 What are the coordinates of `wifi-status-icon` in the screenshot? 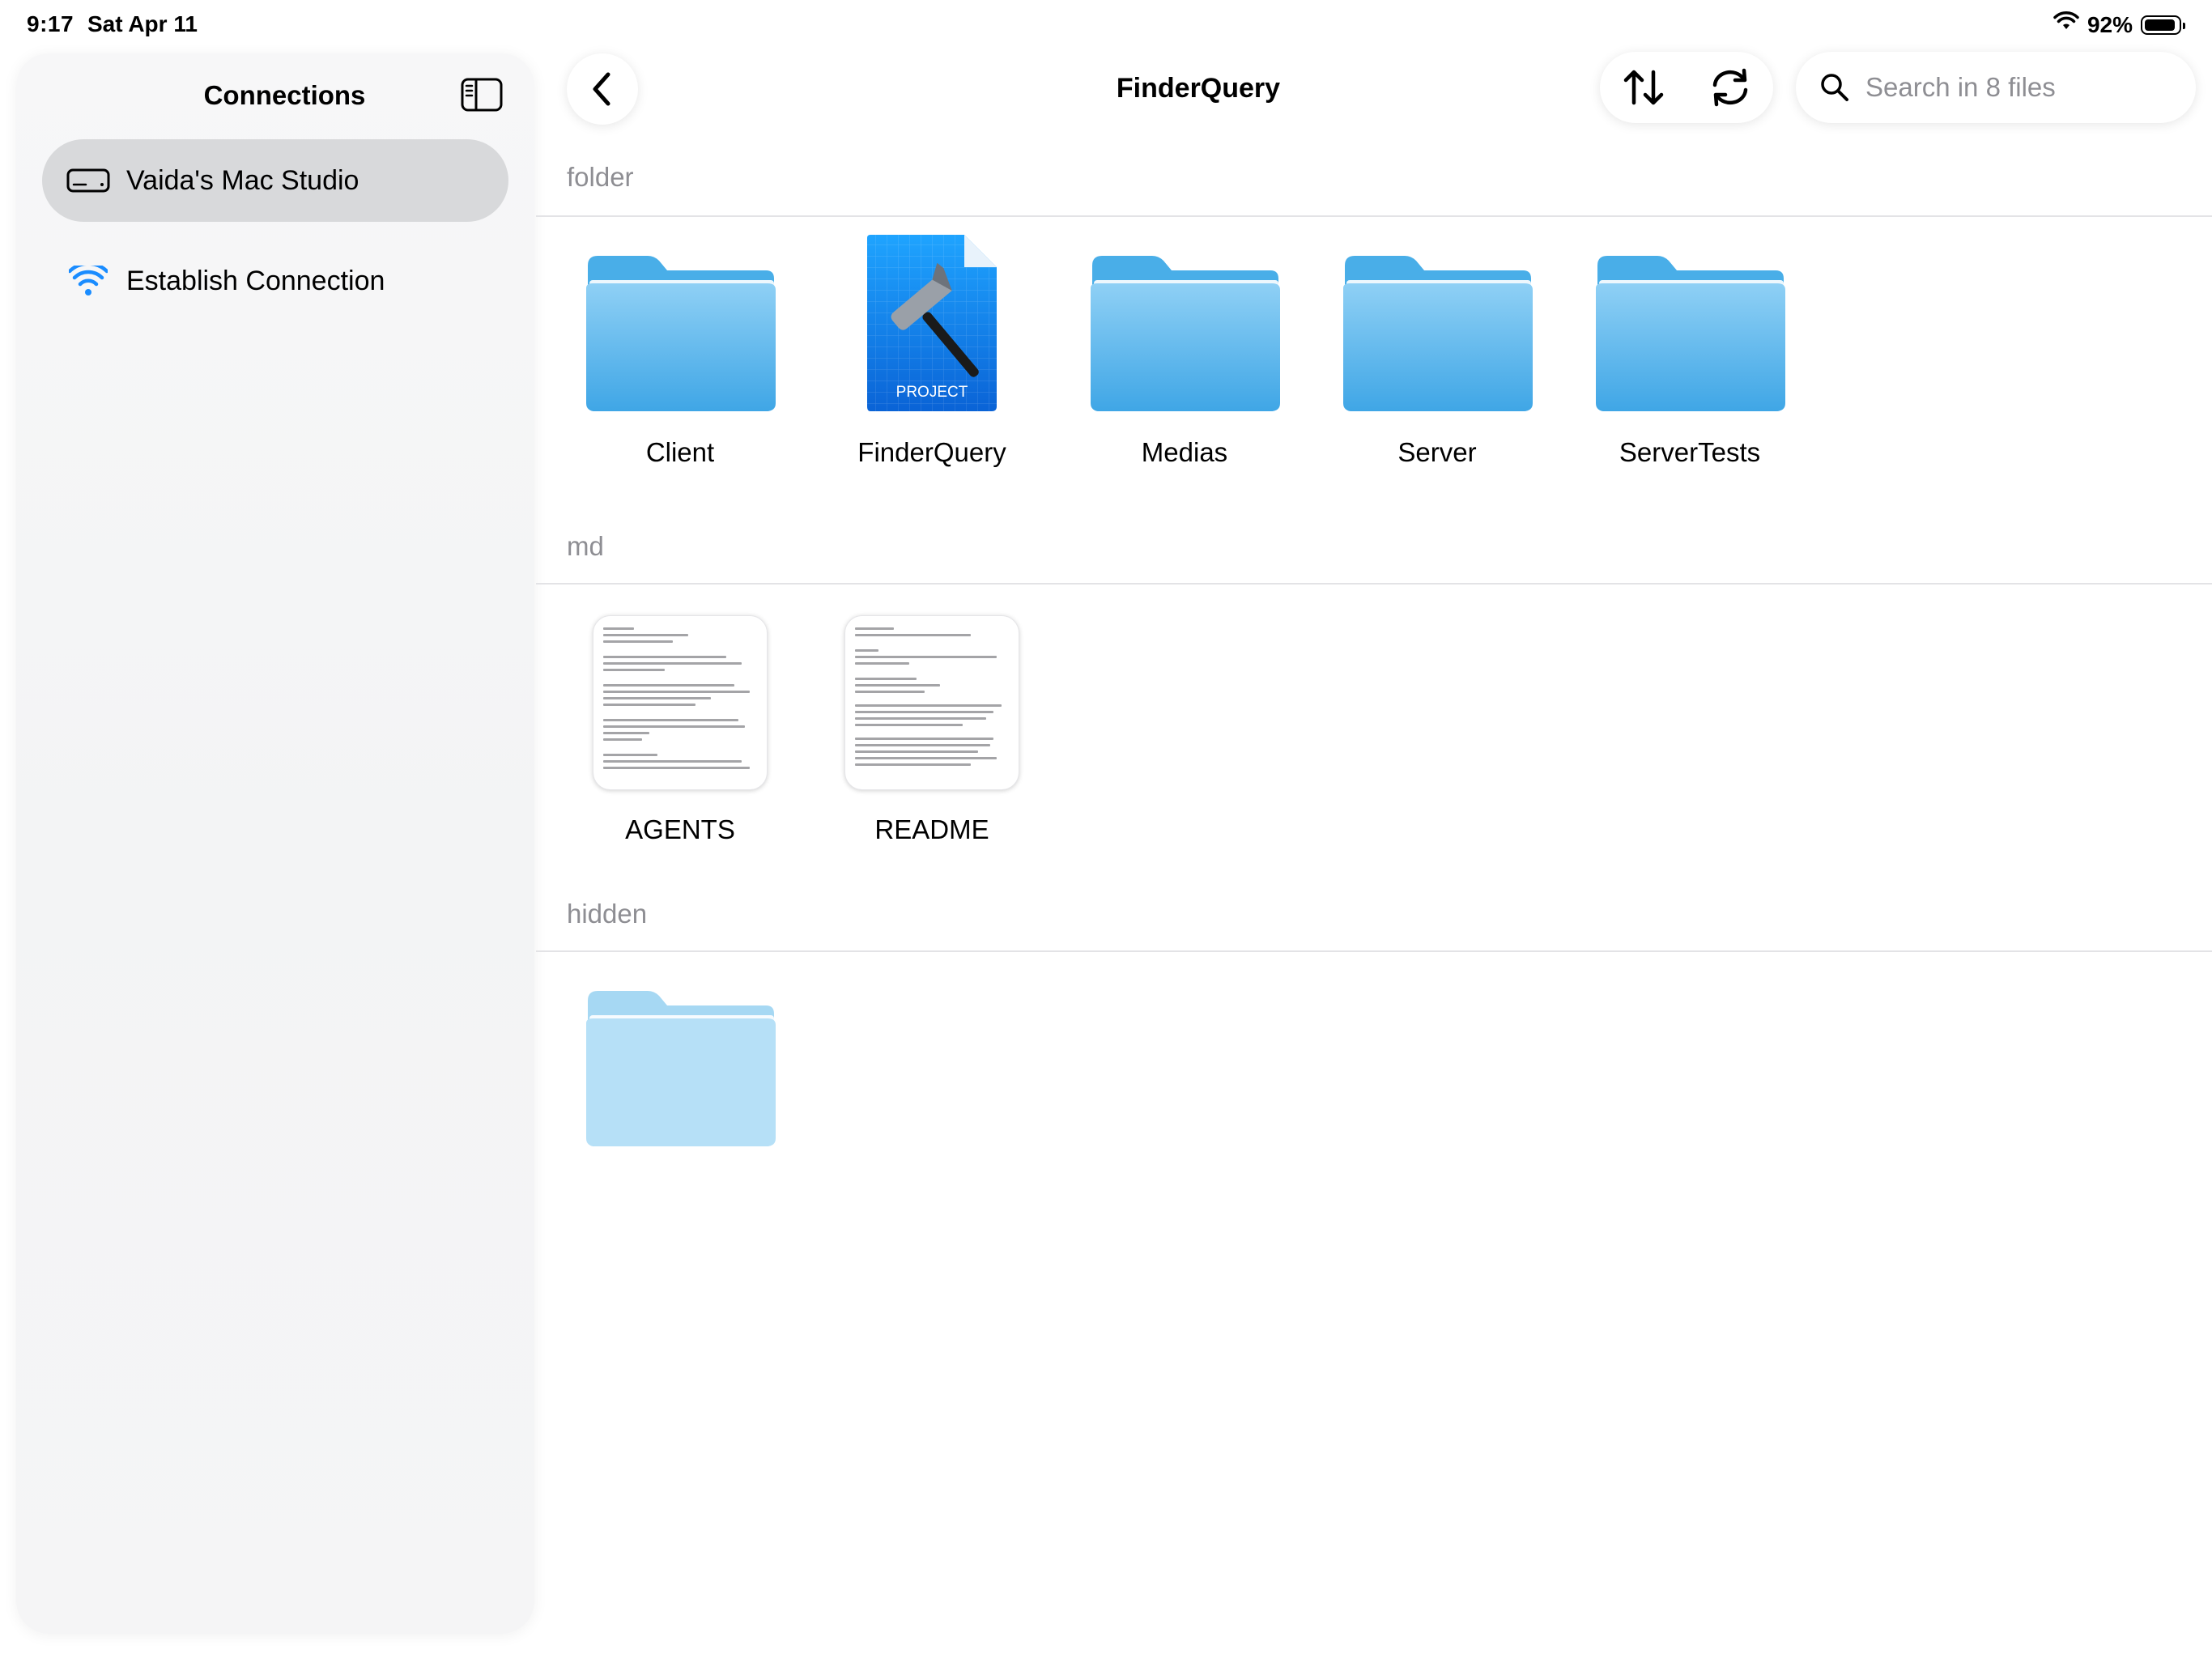 It's located at (2066, 24).